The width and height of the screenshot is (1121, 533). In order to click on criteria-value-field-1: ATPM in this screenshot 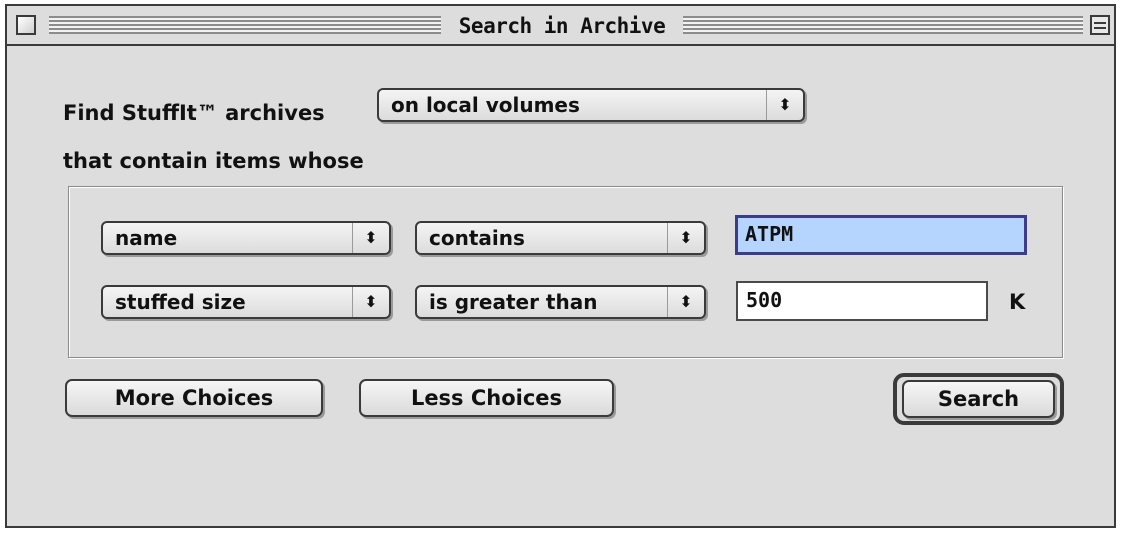, I will do `click(881, 235)`.